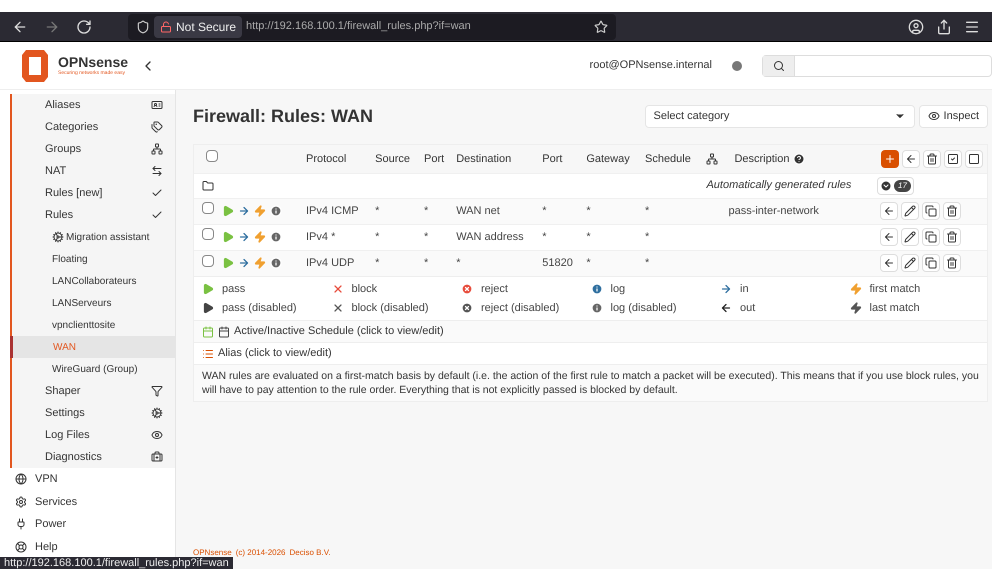  What do you see at coordinates (326, 158) in the screenshot?
I see `column-header: Protocol` at bounding box center [326, 158].